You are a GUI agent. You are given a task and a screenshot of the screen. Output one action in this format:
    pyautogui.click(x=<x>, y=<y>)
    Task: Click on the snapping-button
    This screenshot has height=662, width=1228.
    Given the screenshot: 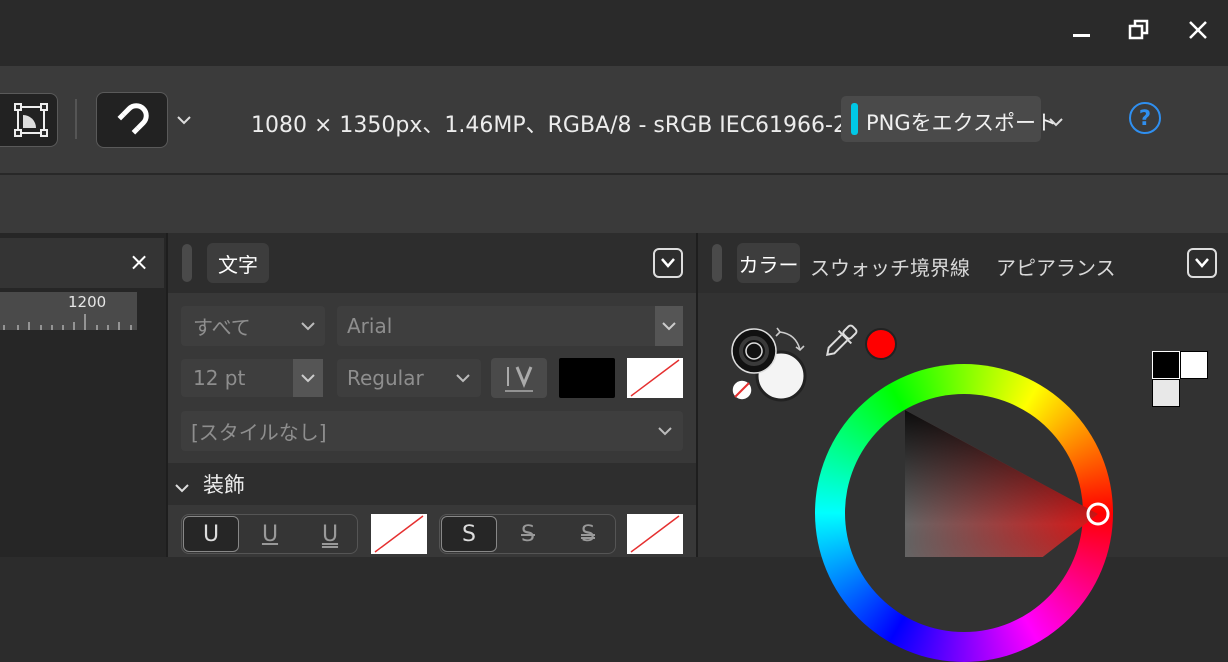 What is the action you would take?
    pyautogui.click(x=132, y=120)
    